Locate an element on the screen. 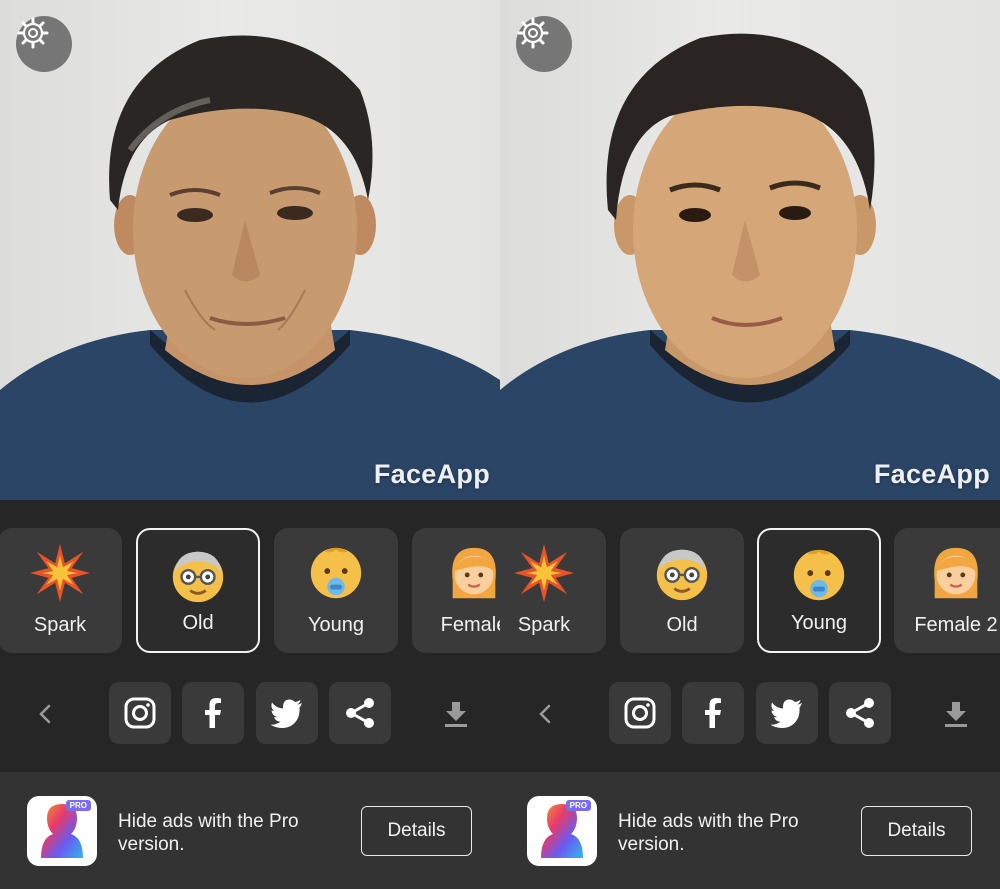 The height and width of the screenshot is (889, 1000). filter-female-2: Female 2 is located at coordinates (947, 590).